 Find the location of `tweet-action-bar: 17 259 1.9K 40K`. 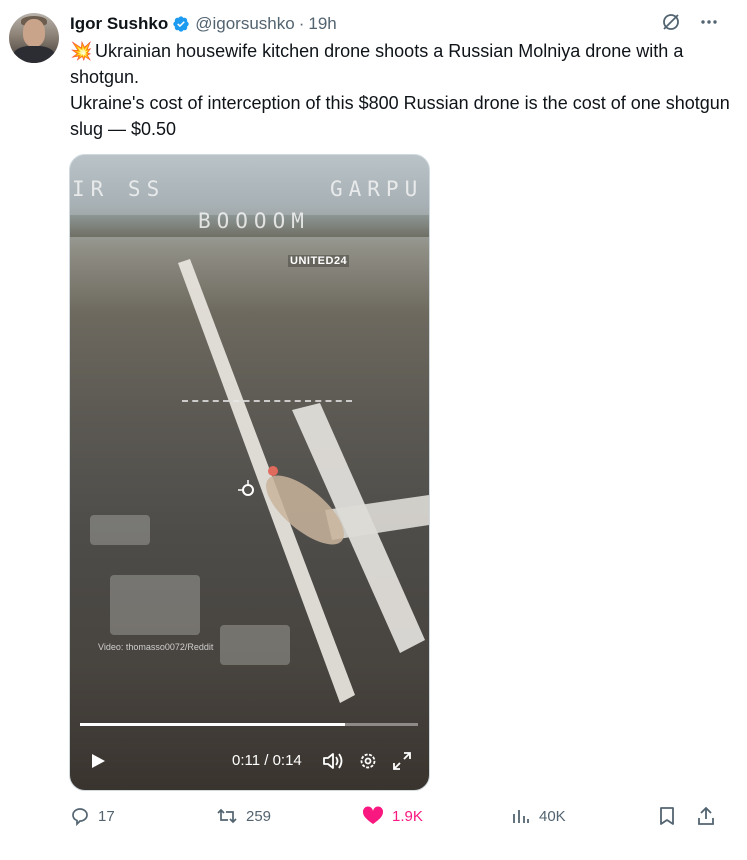

tweet-action-bar: 17 259 1.9K 40K is located at coordinates (373, 818).